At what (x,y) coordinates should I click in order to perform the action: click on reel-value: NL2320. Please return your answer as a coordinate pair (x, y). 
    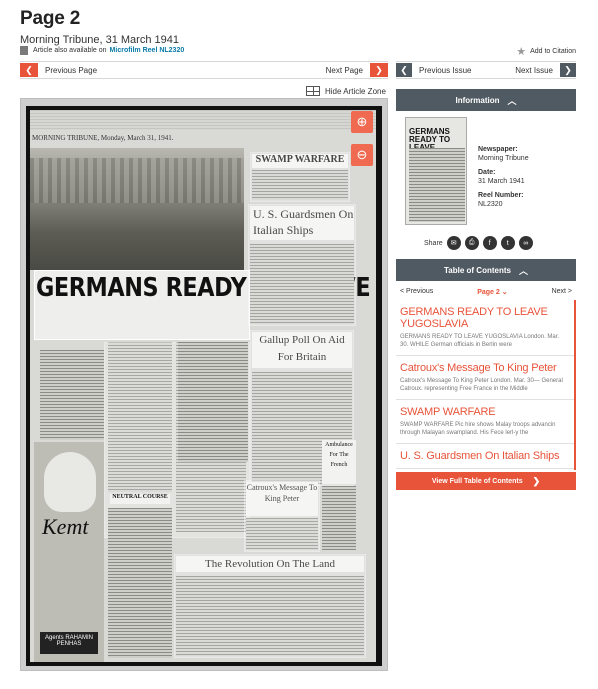
    Looking at the image, I should click on (490, 204).